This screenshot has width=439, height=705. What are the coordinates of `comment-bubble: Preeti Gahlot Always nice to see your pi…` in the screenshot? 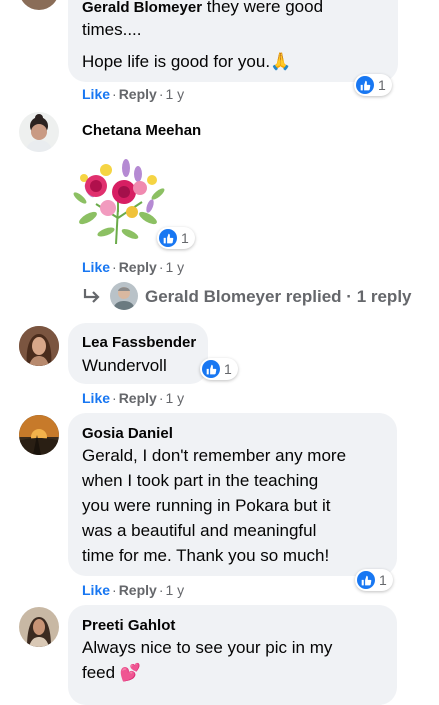 It's located at (232, 655).